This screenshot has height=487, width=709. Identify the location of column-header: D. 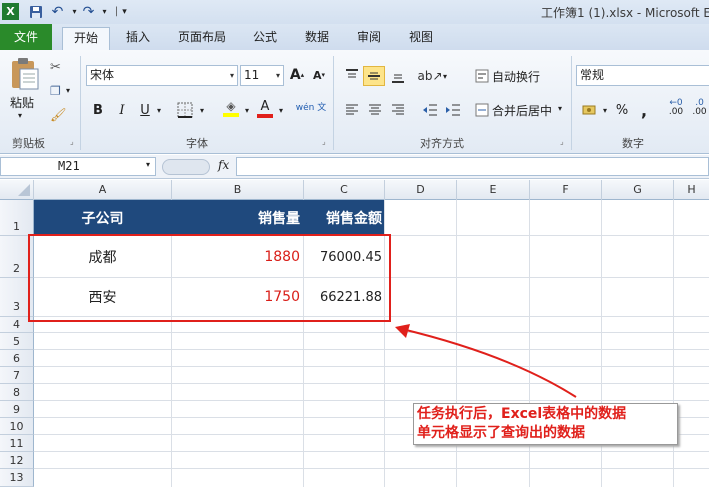
(421, 190).